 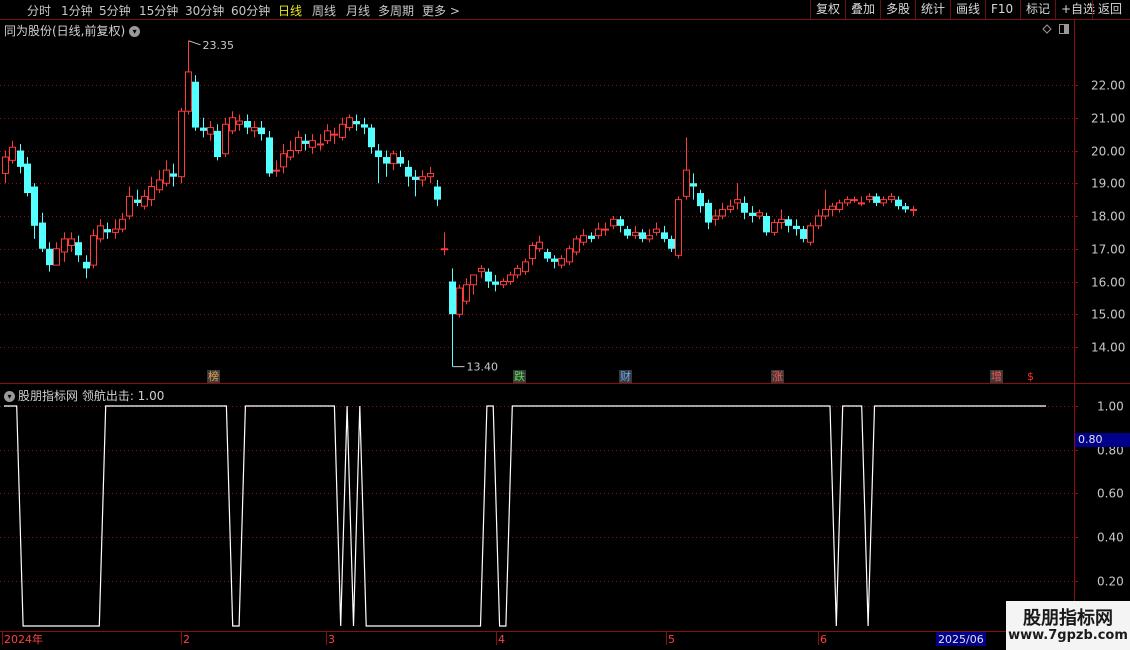 I want to click on event-marker: $, so click(x=1030, y=376).